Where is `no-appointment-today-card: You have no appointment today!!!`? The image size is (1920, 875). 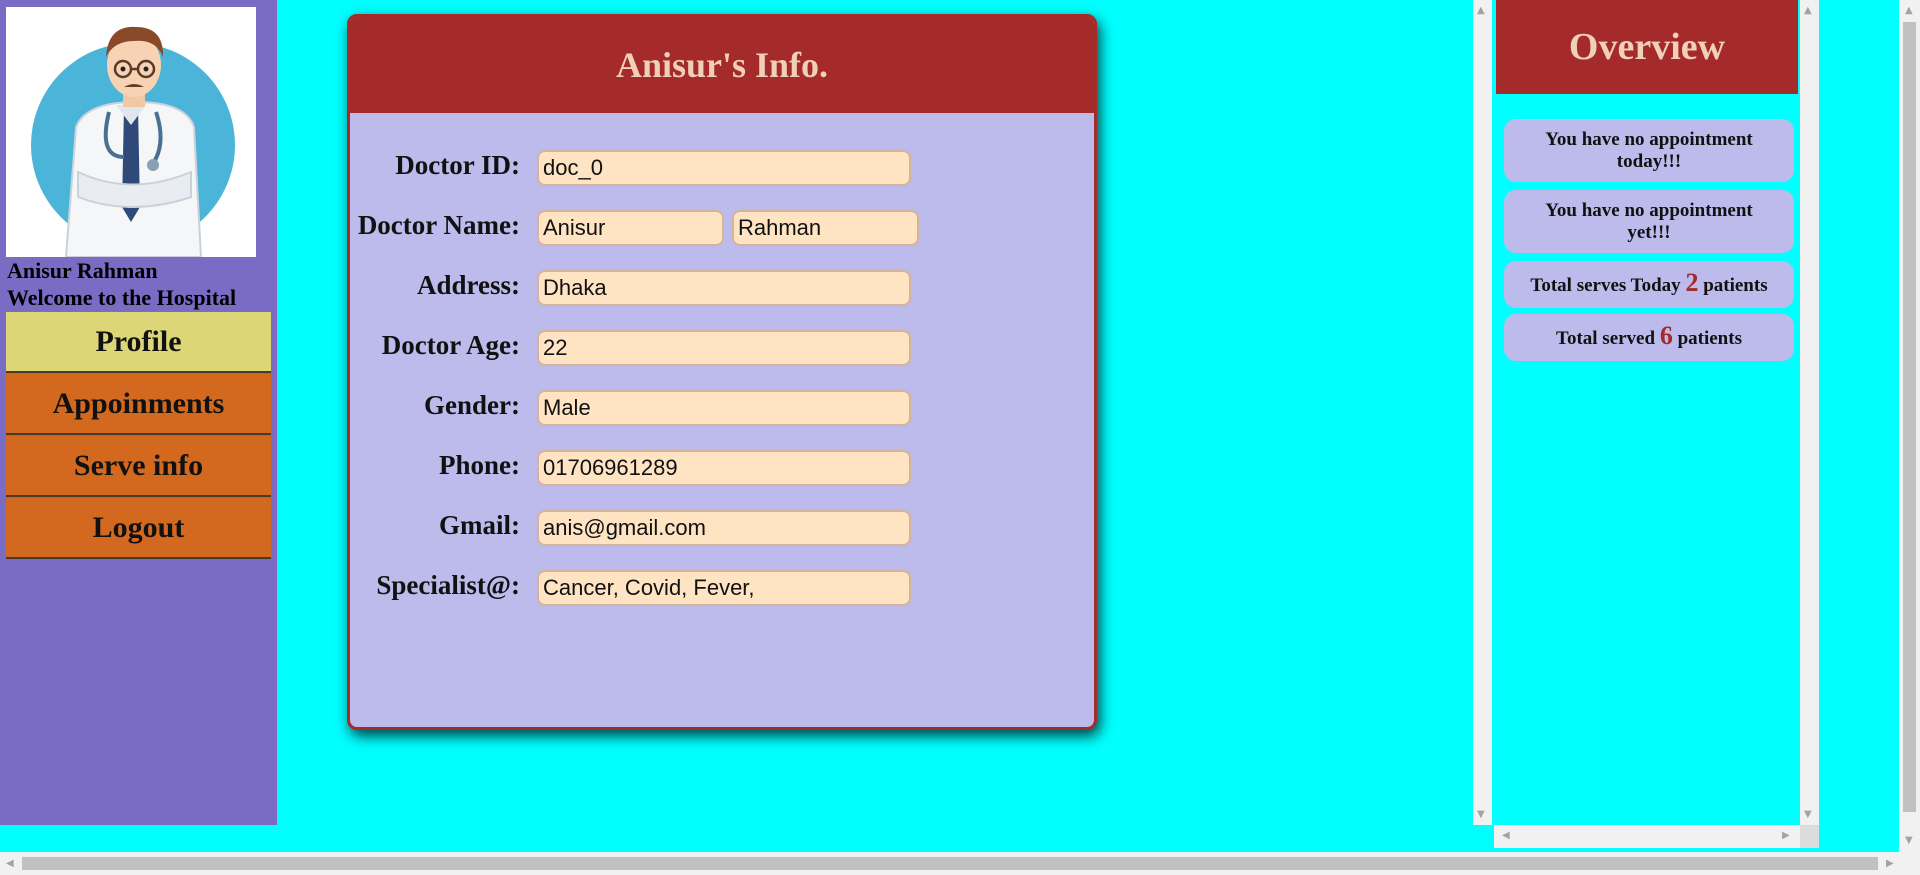 no-appointment-today-card: You have no appointment today!!! is located at coordinates (1649, 150).